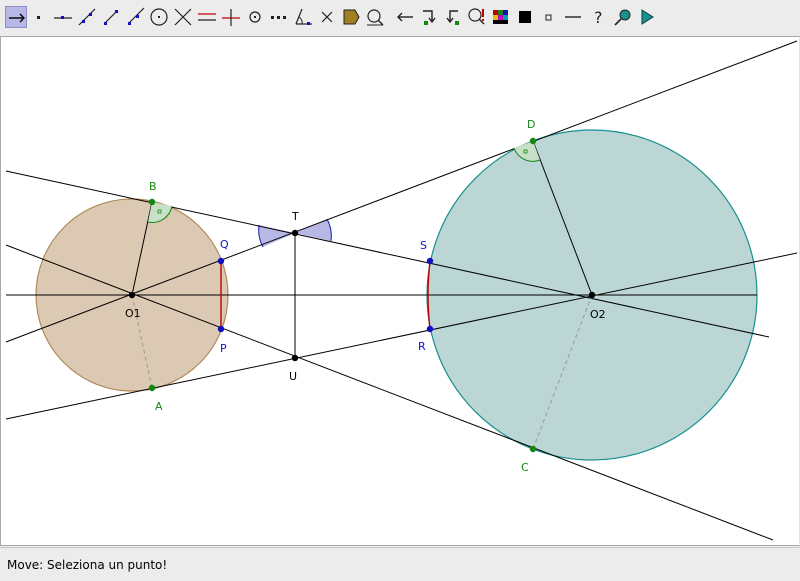 This screenshot has height=581, width=800. I want to click on tool-intersect, so click(183, 17).